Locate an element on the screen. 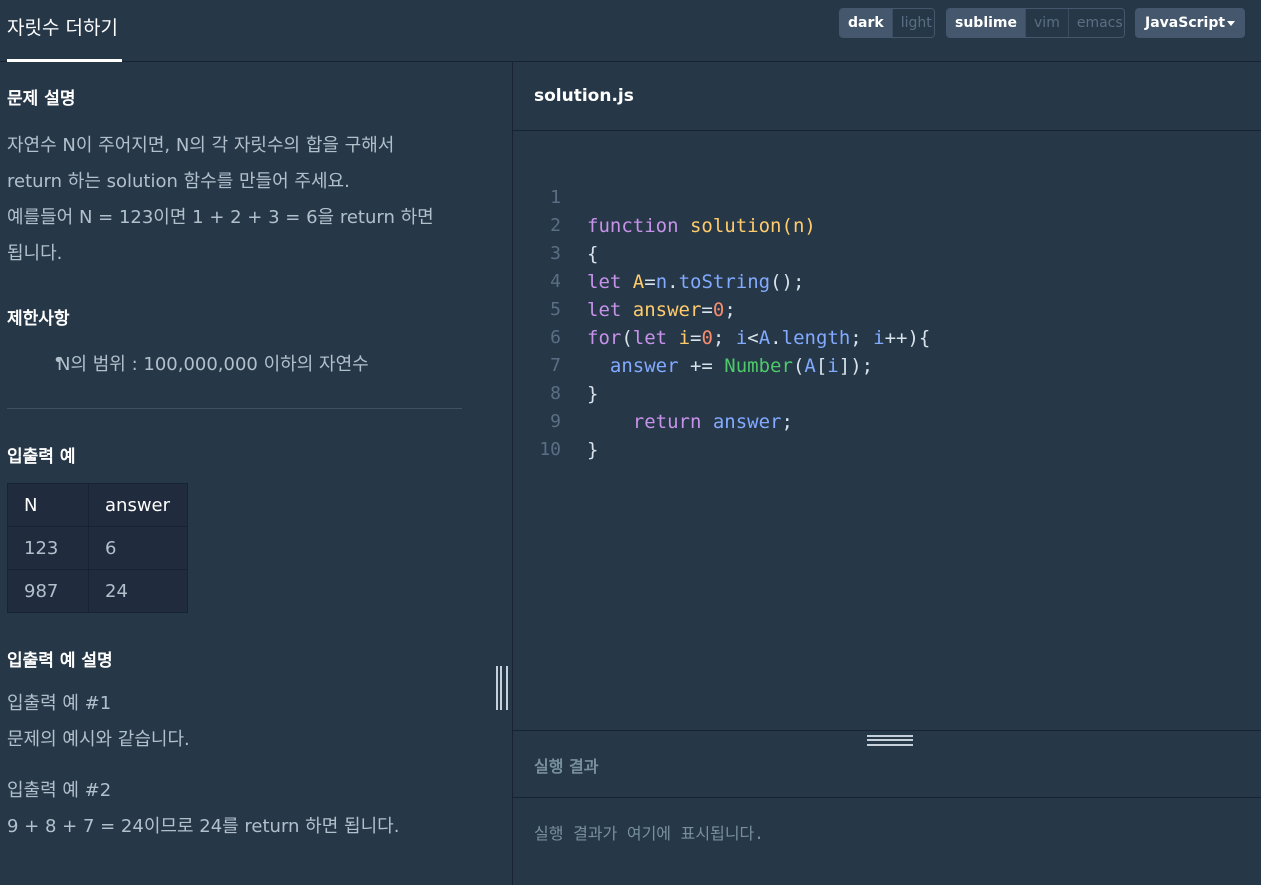 The height and width of the screenshot is (885, 1261). theme-toggle: dark light is located at coordinates (887, 23).